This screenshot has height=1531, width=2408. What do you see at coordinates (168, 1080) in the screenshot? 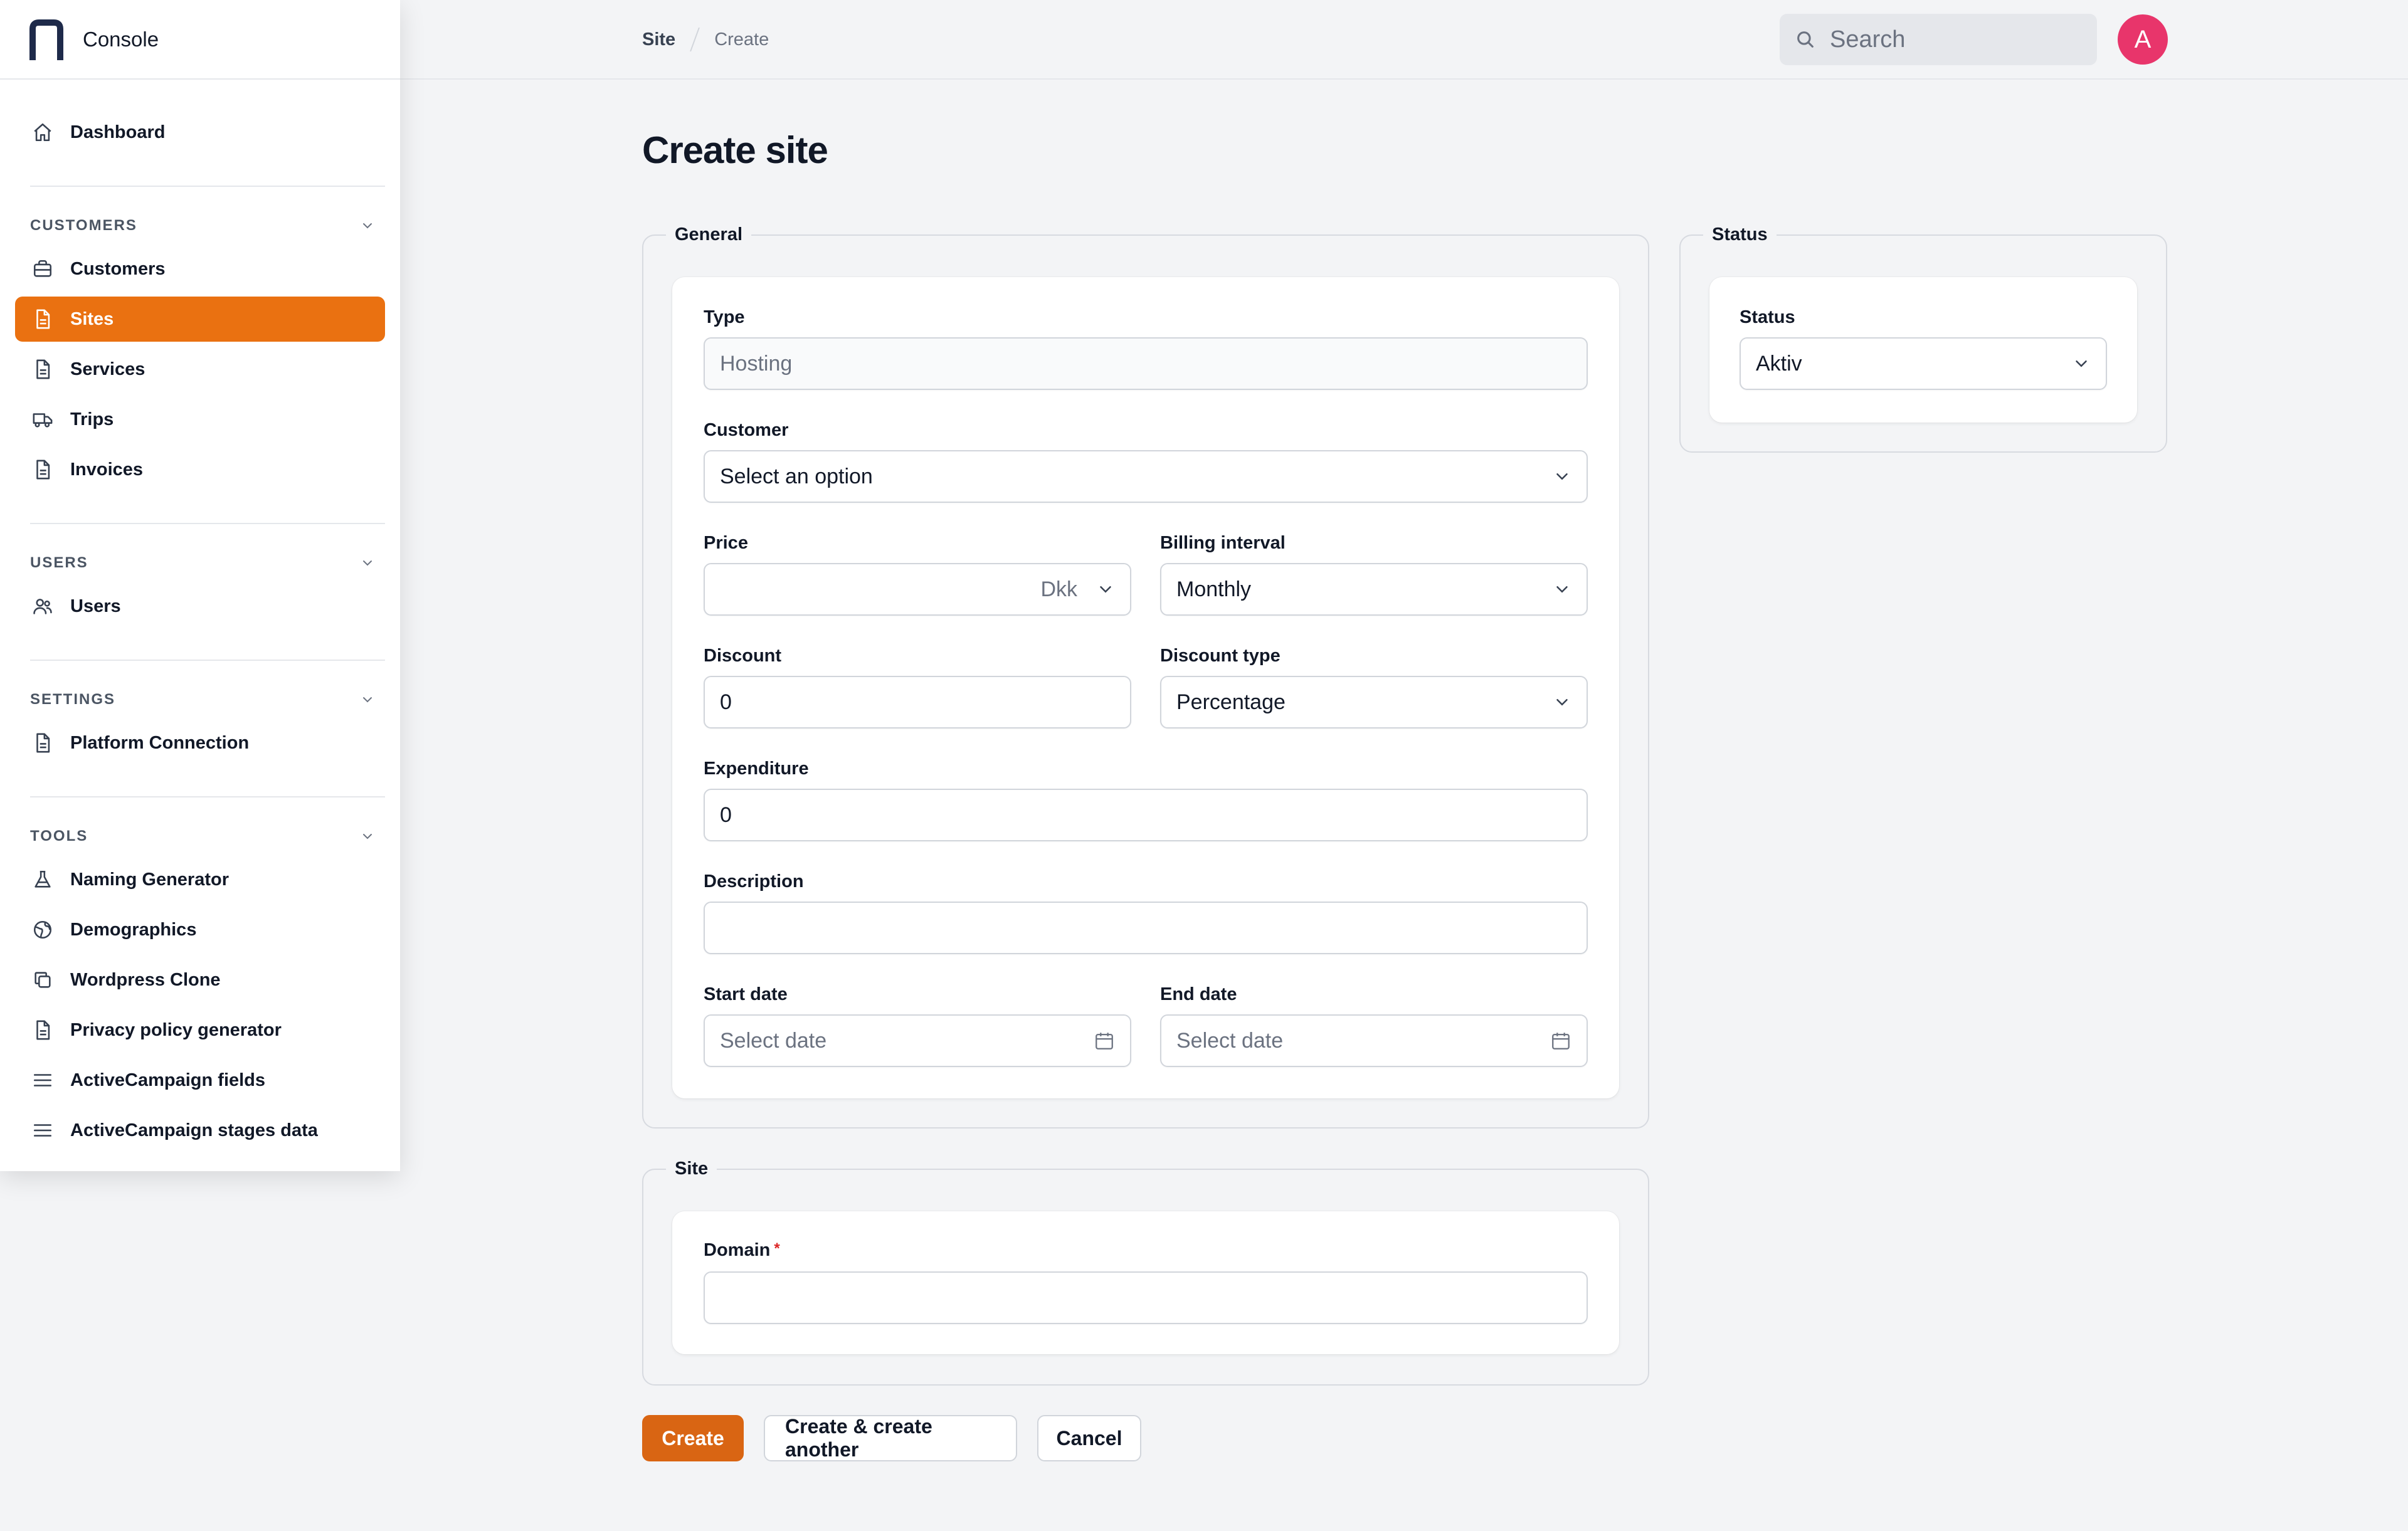
I see `sidebar-item-label: ActiveCampaign fields` at bounding box center [168, 1080].